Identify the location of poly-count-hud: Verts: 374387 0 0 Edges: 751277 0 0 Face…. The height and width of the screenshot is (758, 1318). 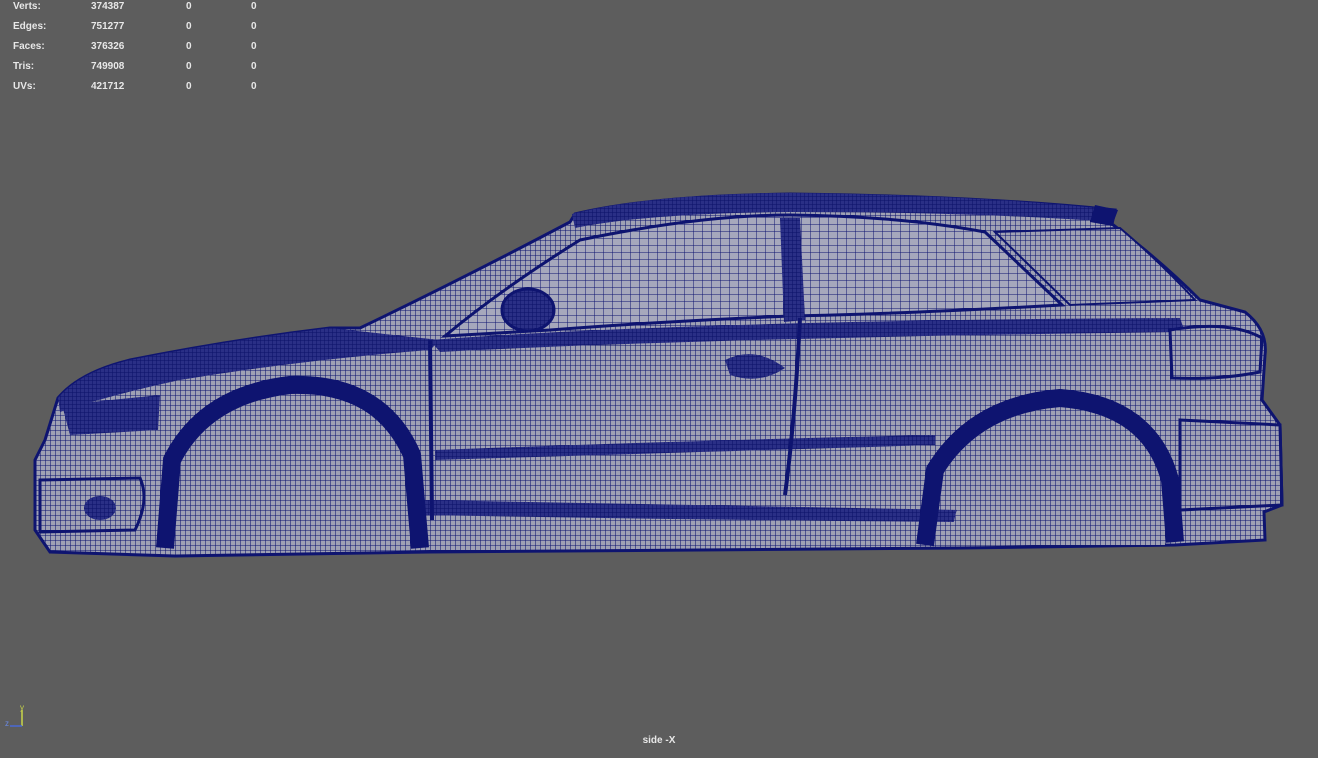
(143, 50).